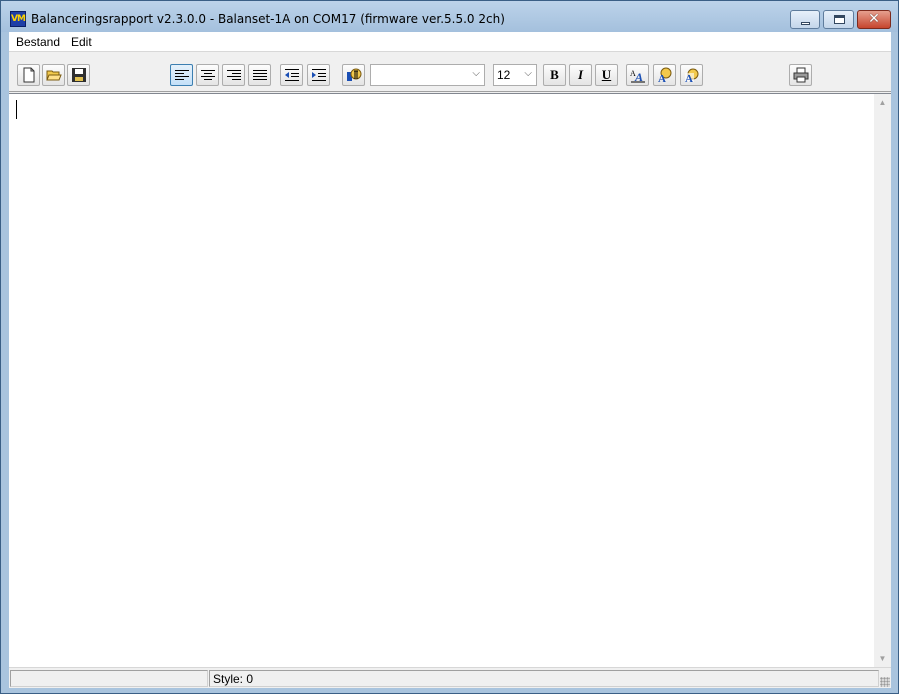 The image size is (899, 694). What do you see at coordinates (515, 75) in the screenshot?
I see `font-size-select: 12 ⌵` at bounding box center [515, 75].